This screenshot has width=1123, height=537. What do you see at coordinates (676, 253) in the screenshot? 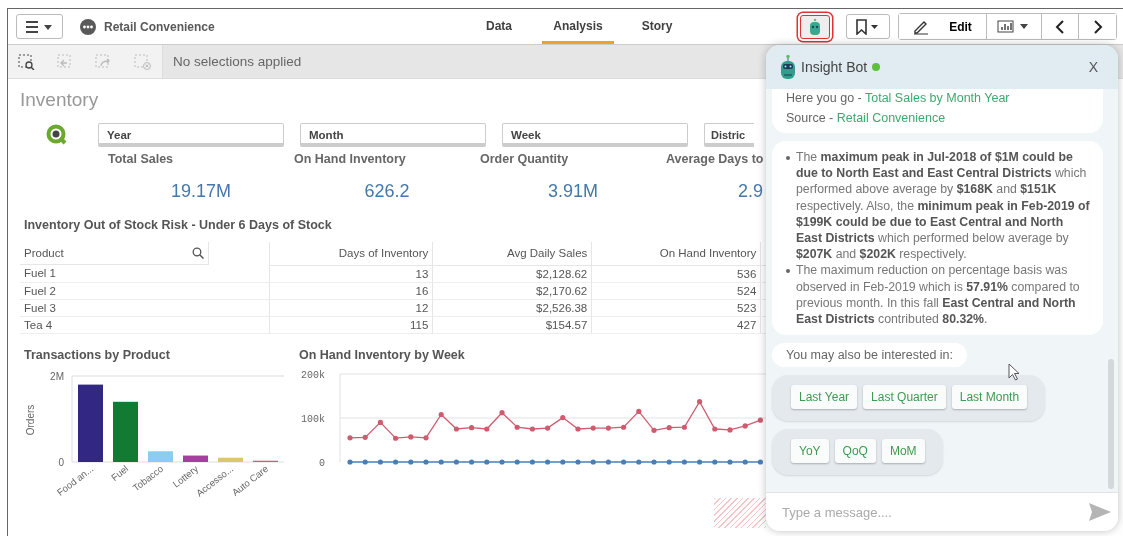
I see `column-header: On Hand Inventory` at bounding box center [676, 253].